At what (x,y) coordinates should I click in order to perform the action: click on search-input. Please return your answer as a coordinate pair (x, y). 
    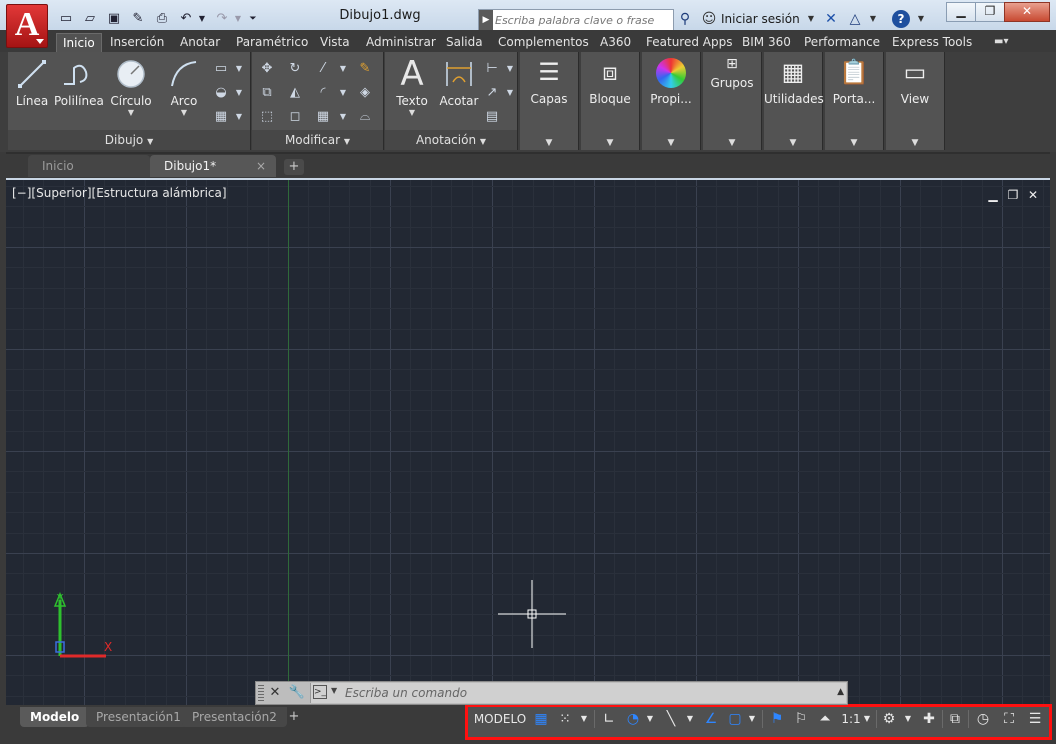
    Looking at the image, I should click on (583, 20).